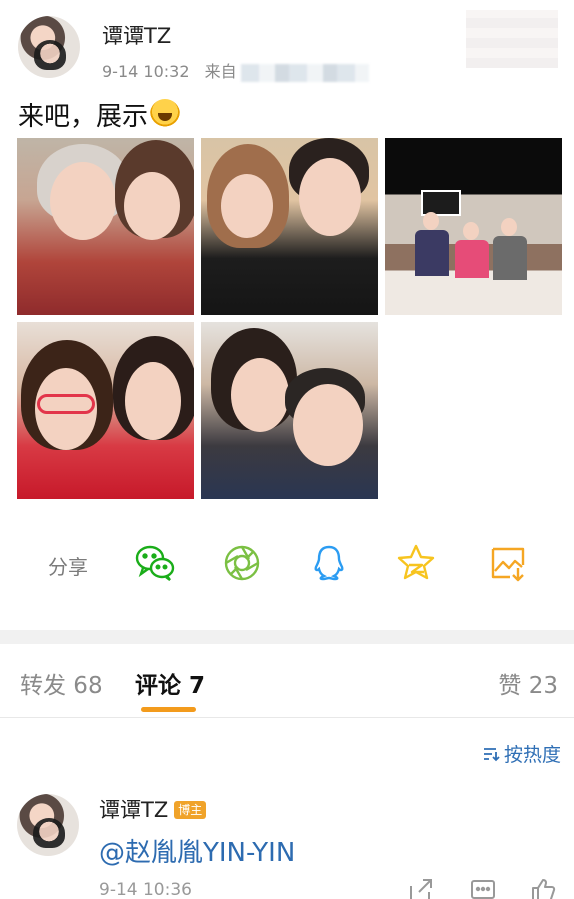 The height and width of the screenshot is (899, 574). What do you see at coordinates (421, 887) in the screenshot?
I see `share-icon` at bounding box center [421, 887].